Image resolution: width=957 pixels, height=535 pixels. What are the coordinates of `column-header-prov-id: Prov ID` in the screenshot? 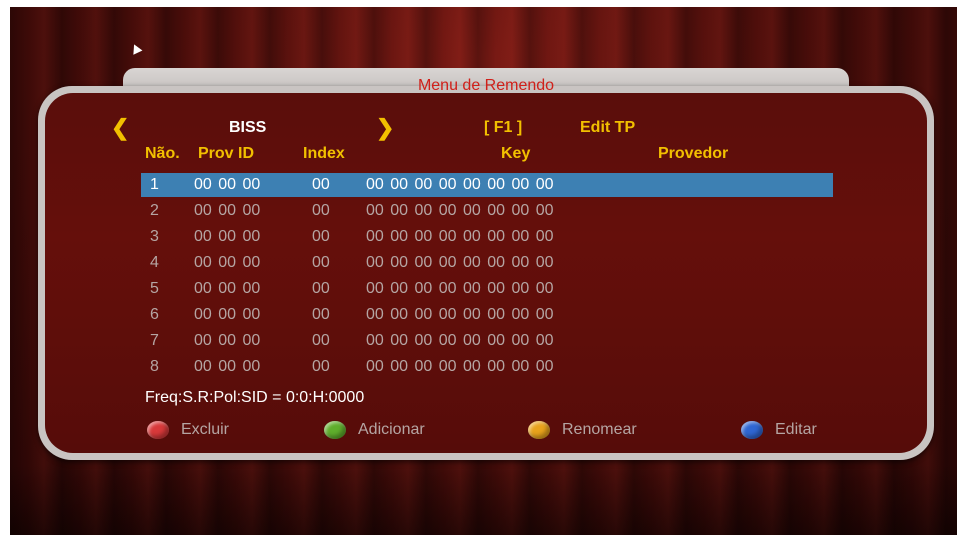 It's located at (226, 153).